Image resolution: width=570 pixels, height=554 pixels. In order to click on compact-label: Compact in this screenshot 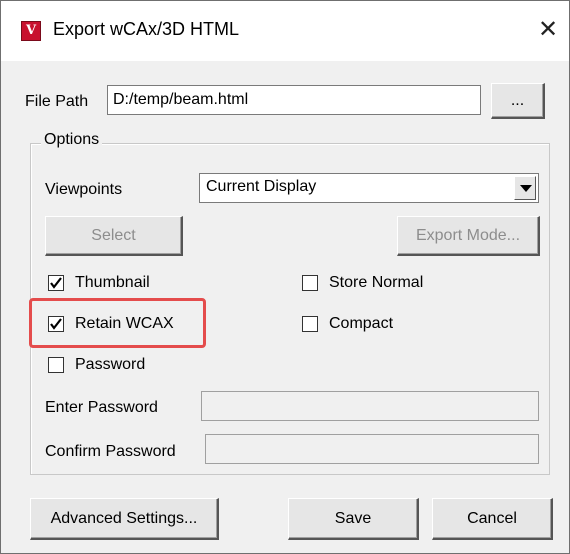, I will do `click(361, 323)`.